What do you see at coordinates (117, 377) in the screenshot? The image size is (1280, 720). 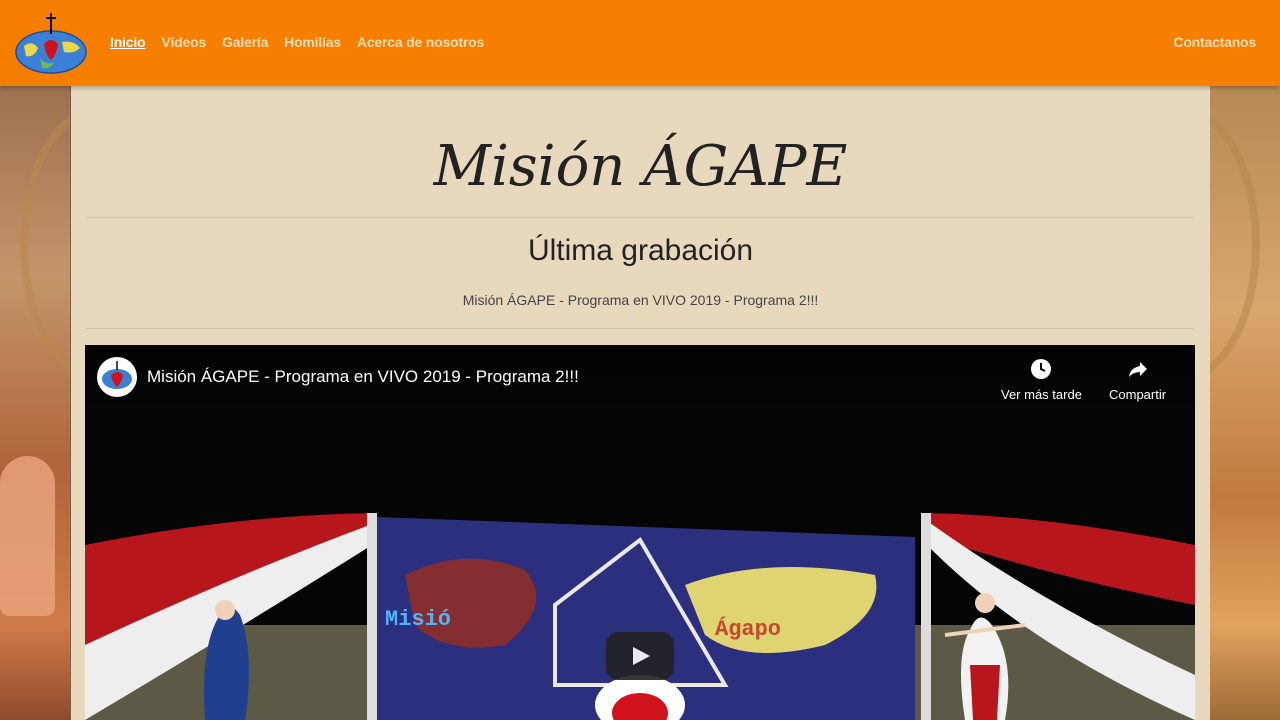 I see `channel-avatar` at bounding box center [117, 377].